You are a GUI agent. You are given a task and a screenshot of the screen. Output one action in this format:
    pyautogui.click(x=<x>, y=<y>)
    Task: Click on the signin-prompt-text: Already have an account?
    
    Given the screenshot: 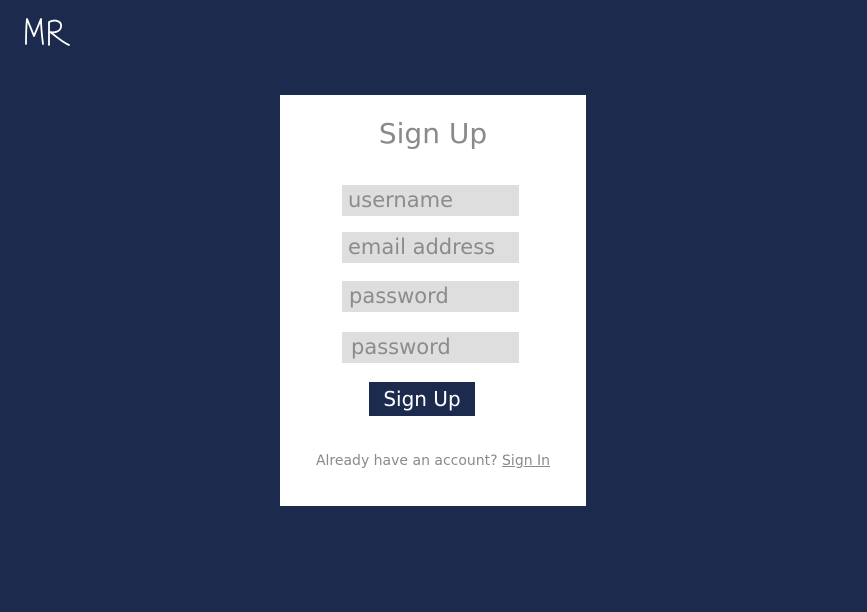 What is the action you would take?
    pyautogui.click(x=406, y=461)
    